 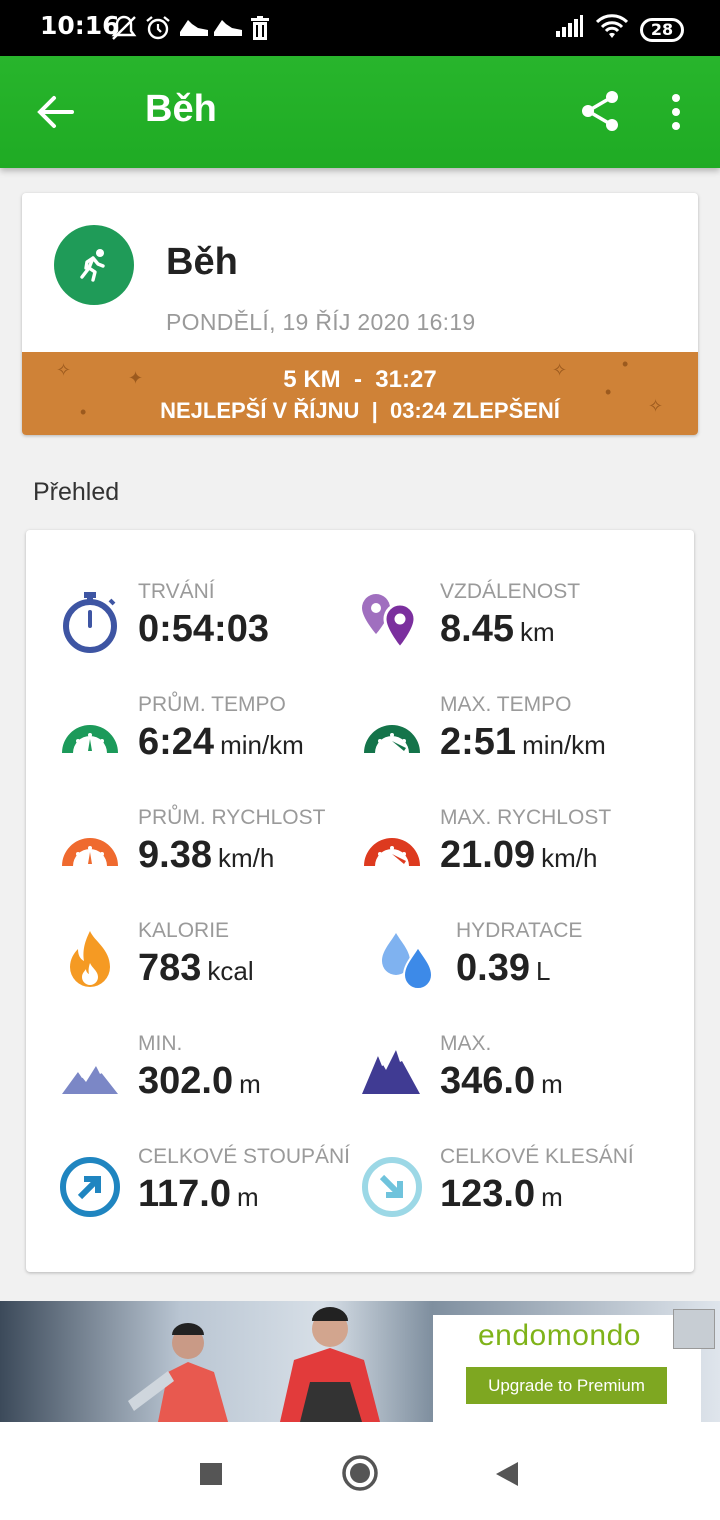 I want to click on stat-label: TRVÁNÍ, so click(x=176, y=591).